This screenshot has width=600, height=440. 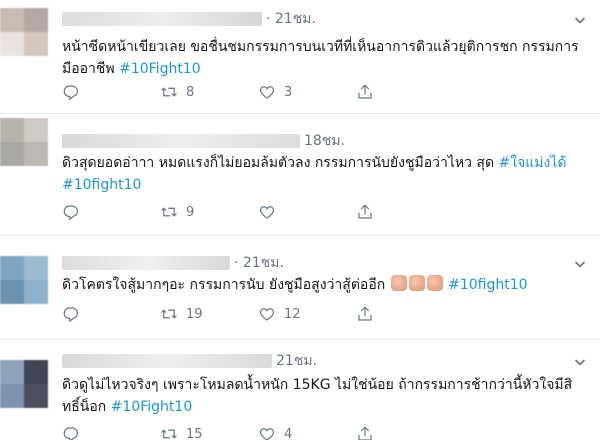 What do you see at coordinates (533, 163) in the screenshot?
I see `hashtag-link: #ใจแม่งได้` at bounding box center [533, 163].